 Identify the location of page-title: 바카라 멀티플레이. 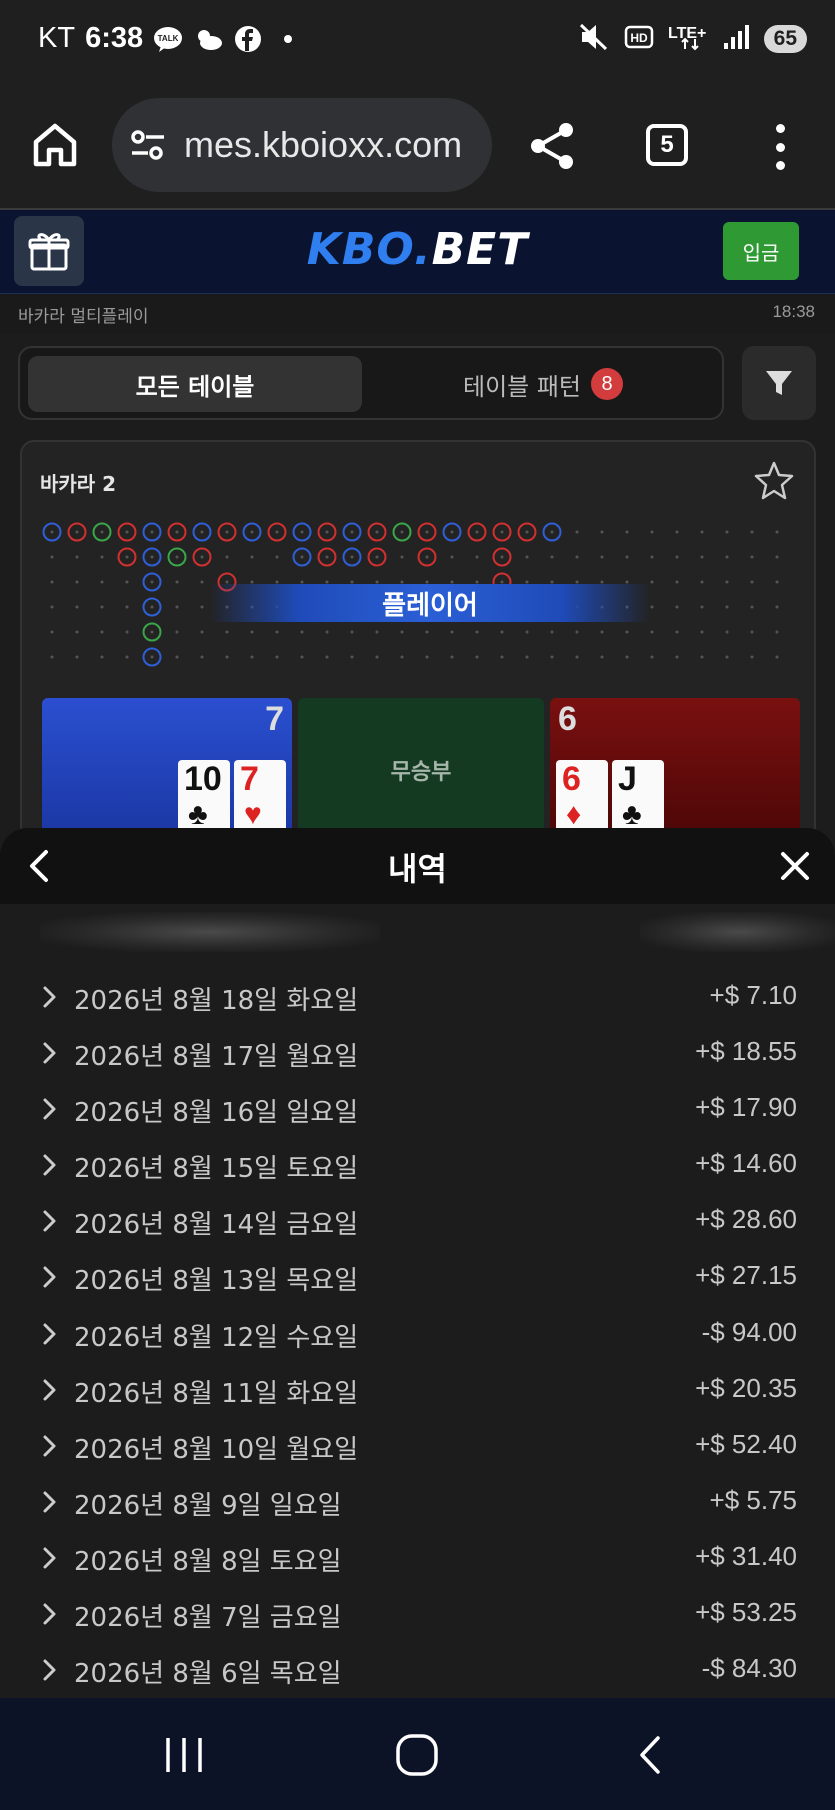
(83, 317).